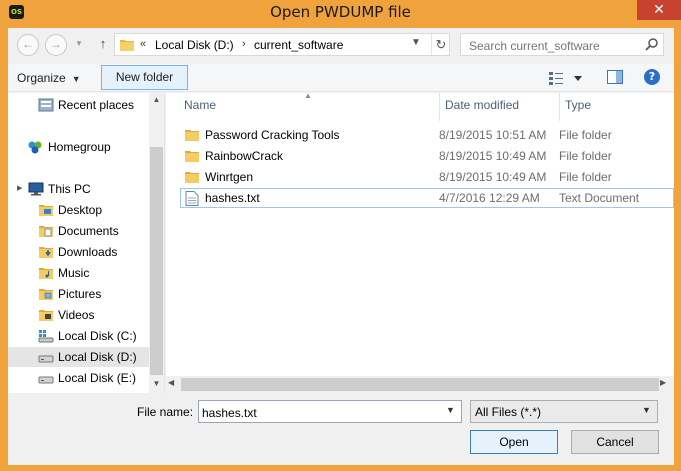 Image resolution: width=681 pixels, height=471 pixels. I want to click on nav-item-recent-places: Recent places, so click(78, 105).